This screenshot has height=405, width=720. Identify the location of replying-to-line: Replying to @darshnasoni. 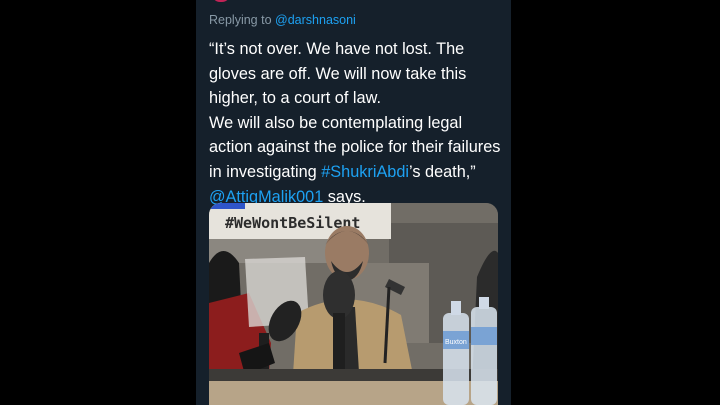
(282, 20).